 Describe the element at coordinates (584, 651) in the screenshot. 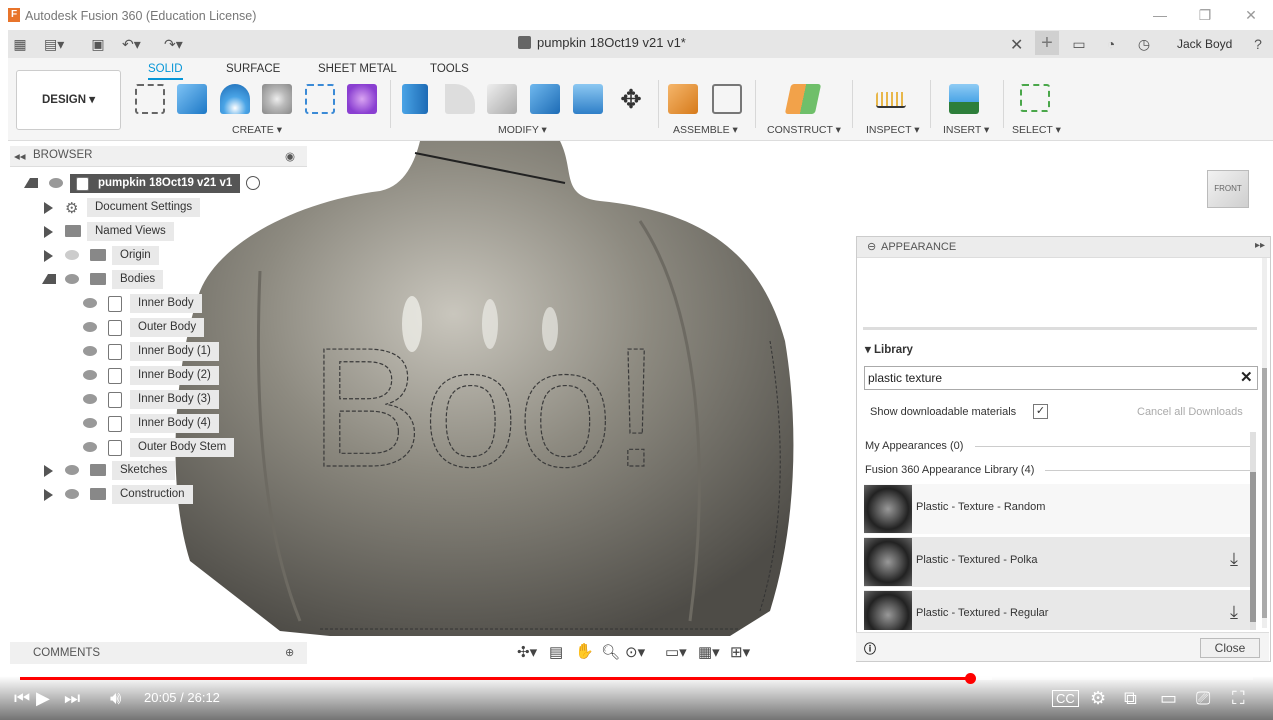

I see `pan-icon: ✋` at that location.